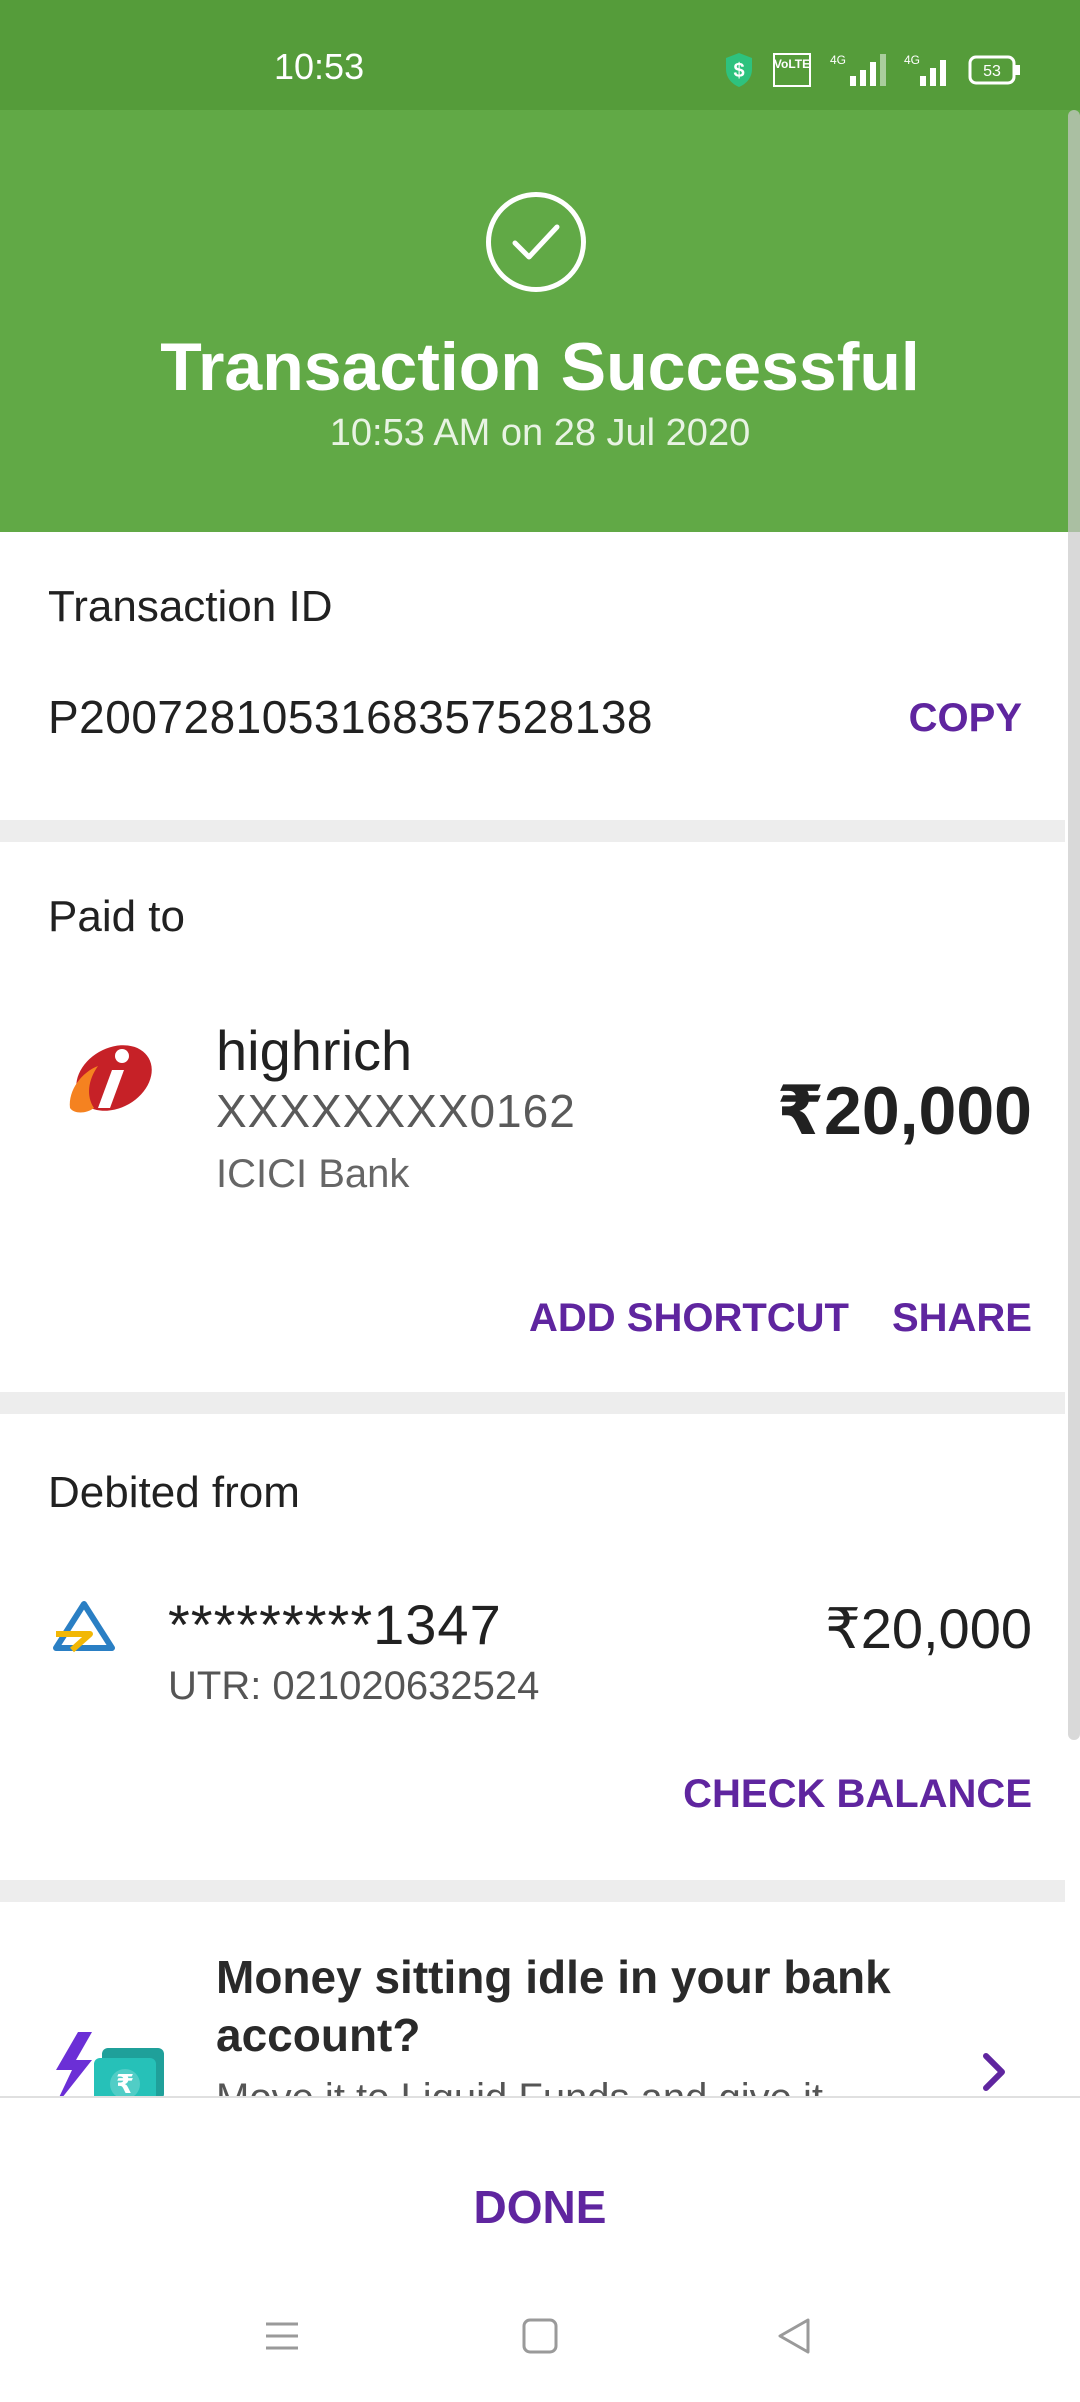 The height and width of the screenshot is (2402, 1080). I want to click on menu-icon, so click(282, 2336).